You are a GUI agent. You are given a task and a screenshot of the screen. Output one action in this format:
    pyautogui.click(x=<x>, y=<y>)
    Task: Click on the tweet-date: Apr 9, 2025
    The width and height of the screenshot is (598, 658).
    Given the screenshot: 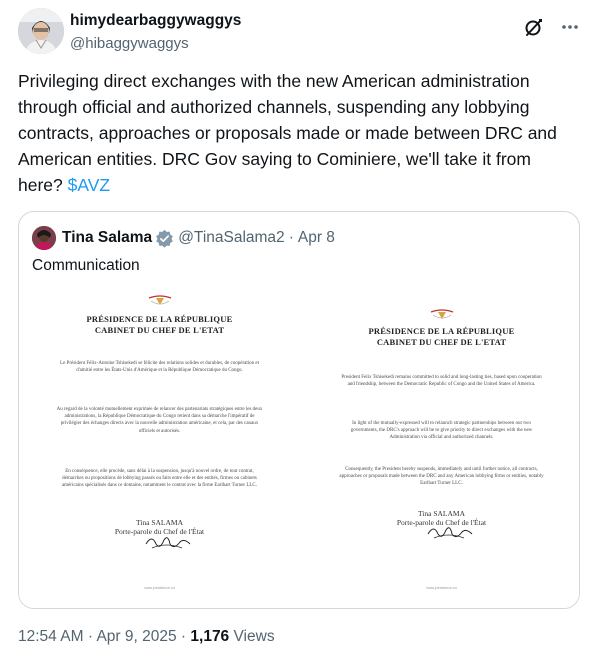 What is the action you would take?
    pyautogui.click(x=136, y=636)
    